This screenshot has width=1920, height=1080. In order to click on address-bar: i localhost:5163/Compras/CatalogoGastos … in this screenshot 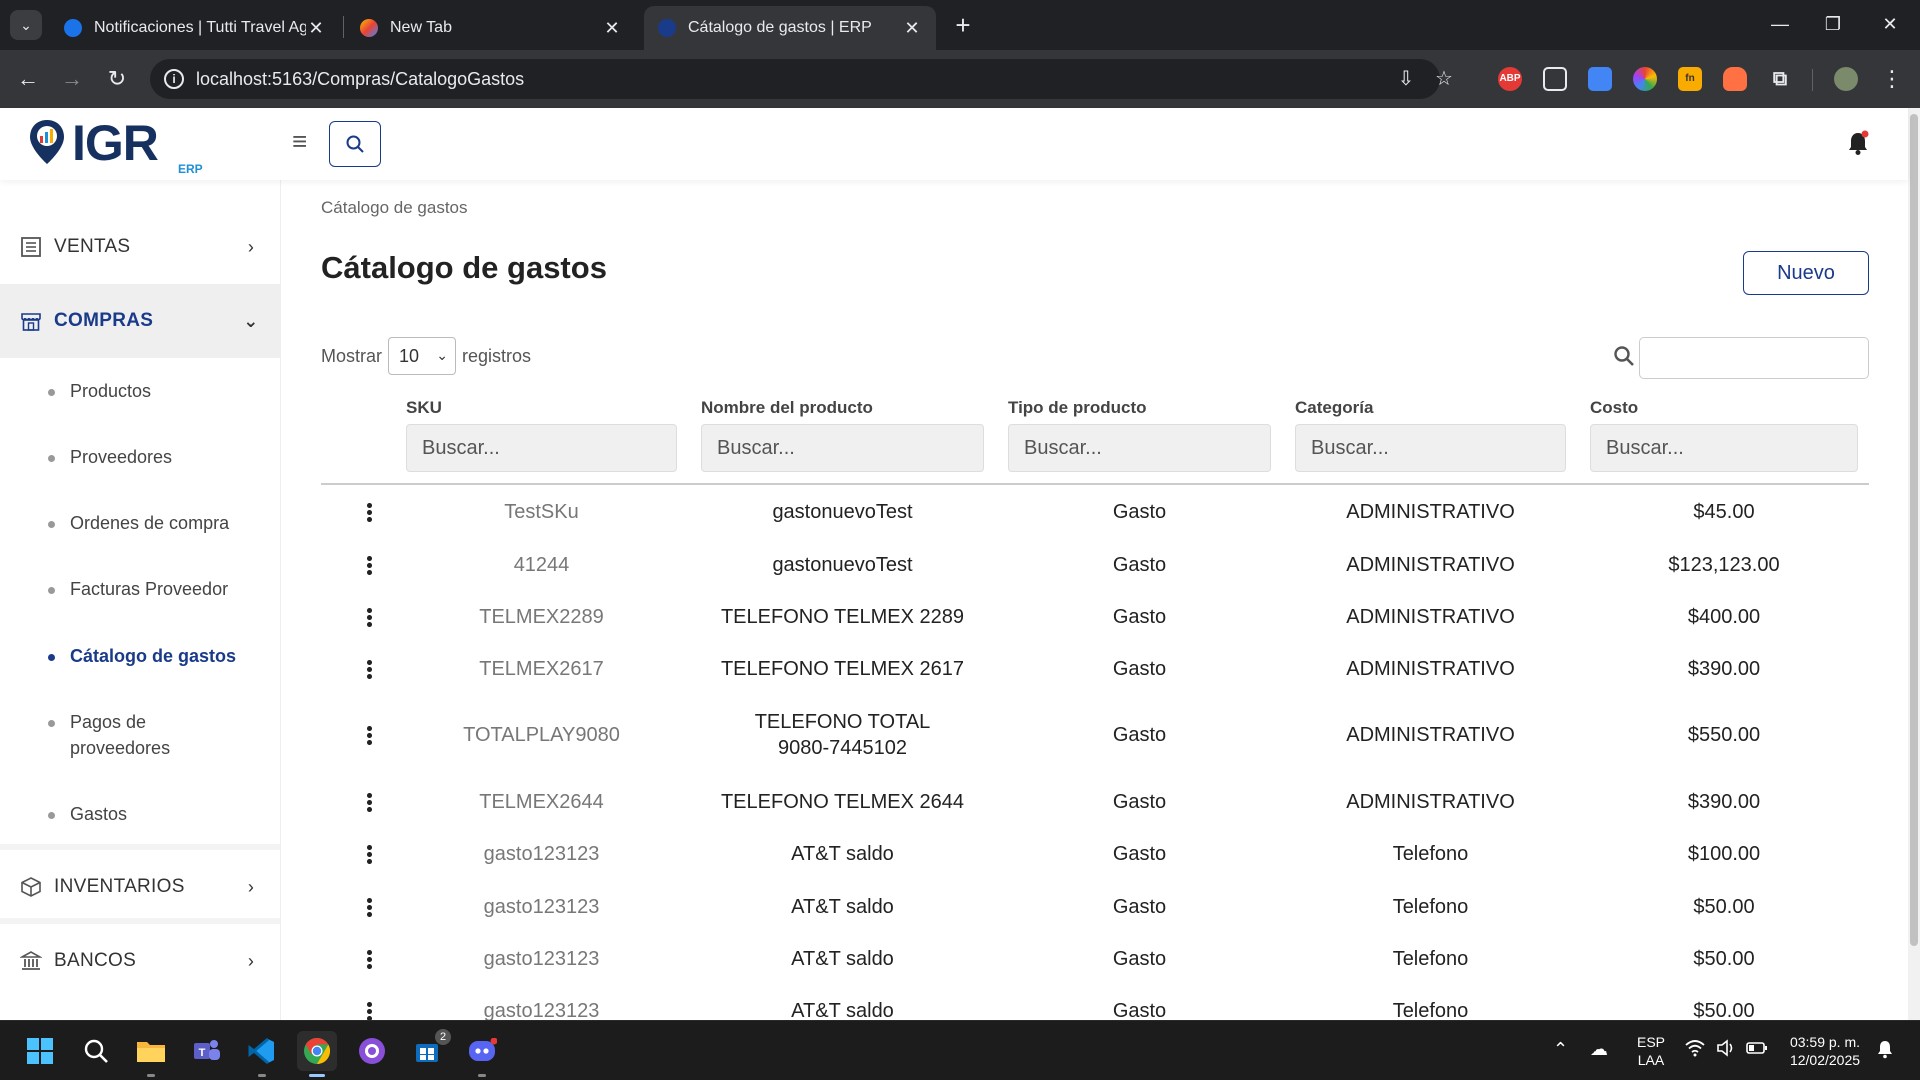, I will do `click(801, 79)`.